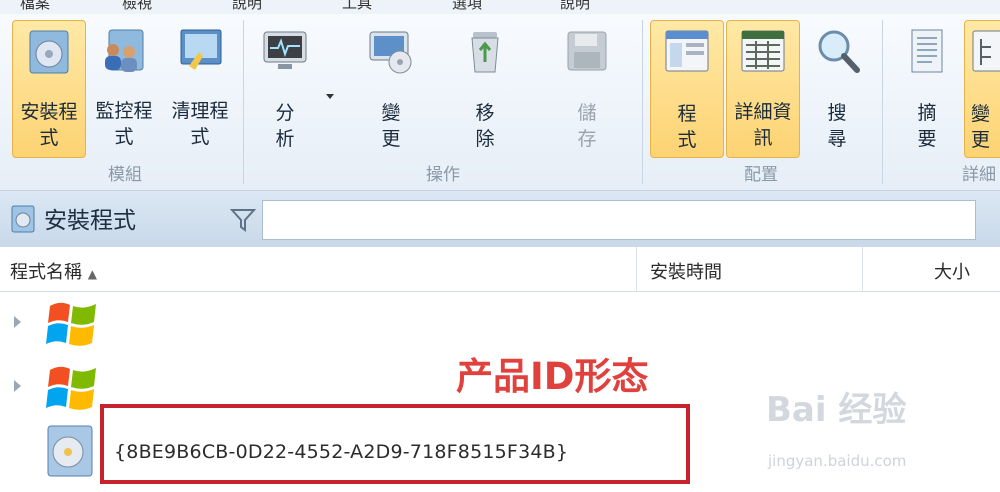 This screenshot has width=1000, height=492. What do you see at coordinates (619, 220) in the screenshot?
I see `filter-input` at bounding box center [619, 220].